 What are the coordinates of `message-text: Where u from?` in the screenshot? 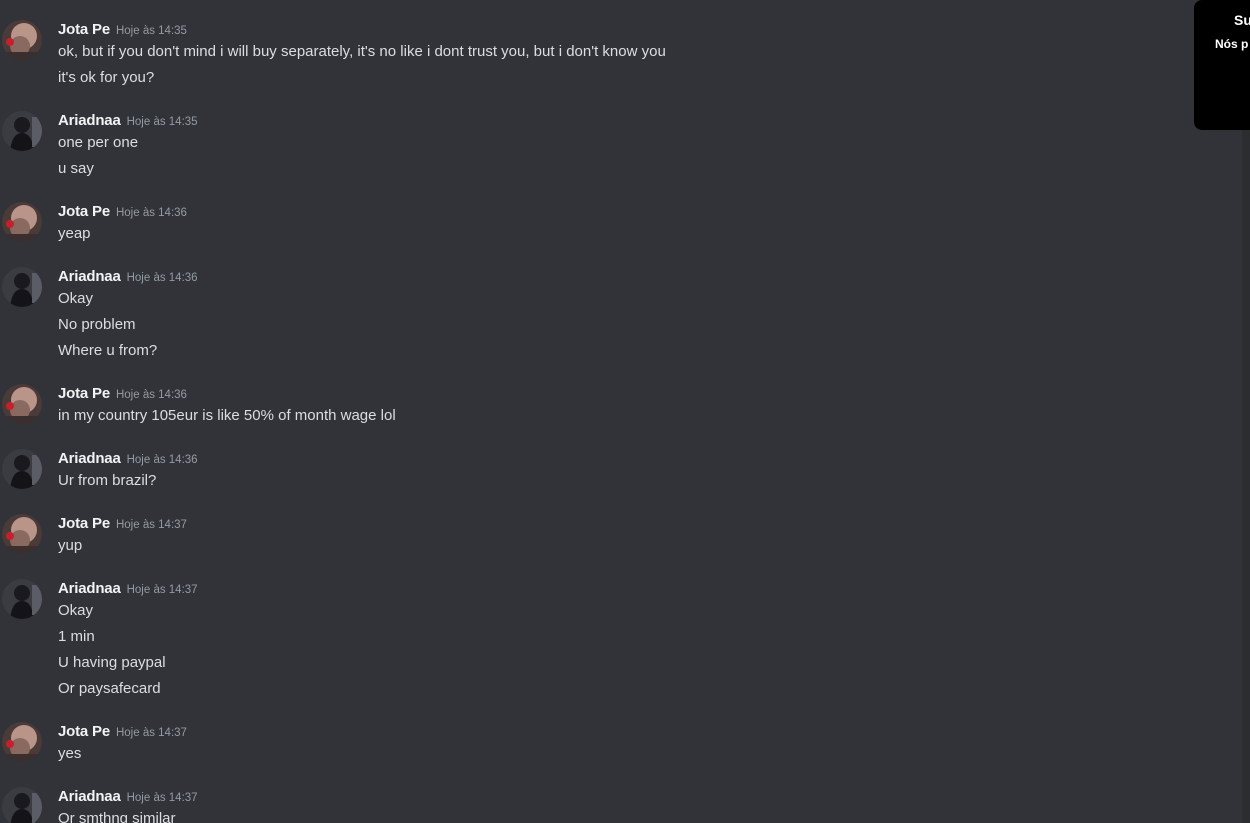 It's located at (108, 350).